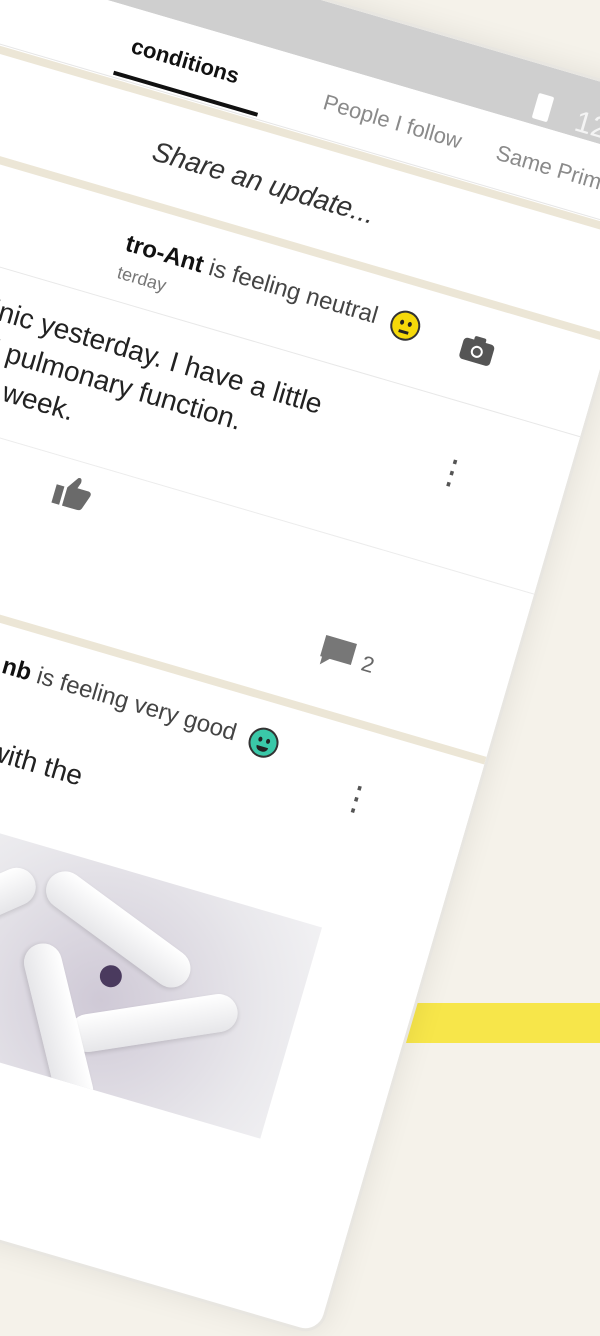 The width and height of the screenshot is (600, 1336). What do you see at coordinates (72, 495) in the screenshot?
I see `thumbs-up-icon` at bounding box center [72, 495].